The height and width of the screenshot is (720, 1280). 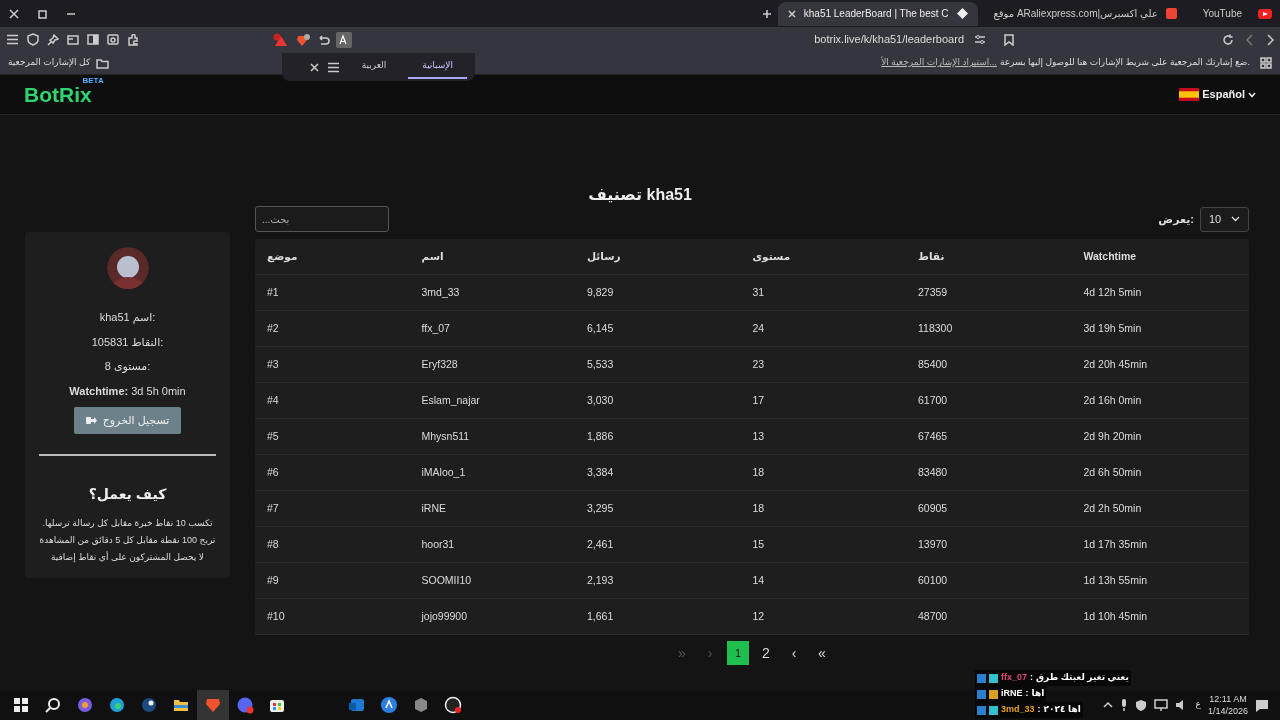 What do you see at coordinates (451, 400) in the screenshot?
I see `table-cell-text: Eslam_najar` at bounding box center [451, 400].